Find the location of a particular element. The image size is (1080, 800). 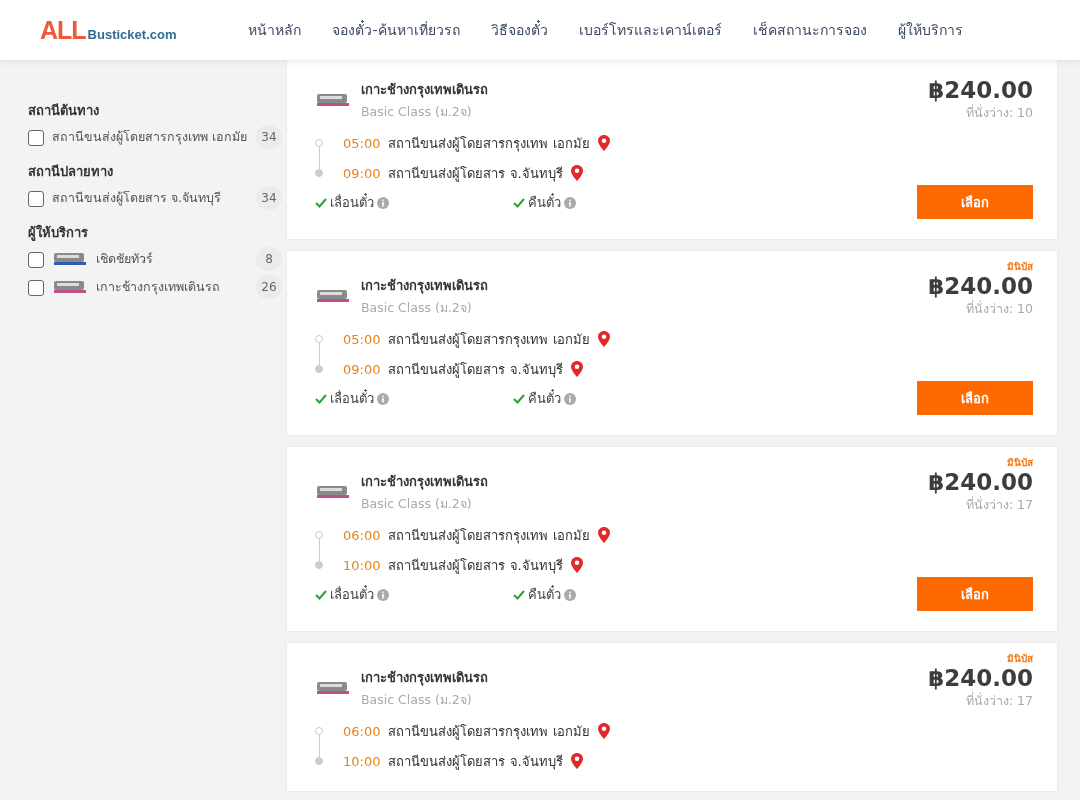

logo-domain: Busticket.com is located at coordinates (132, 34).